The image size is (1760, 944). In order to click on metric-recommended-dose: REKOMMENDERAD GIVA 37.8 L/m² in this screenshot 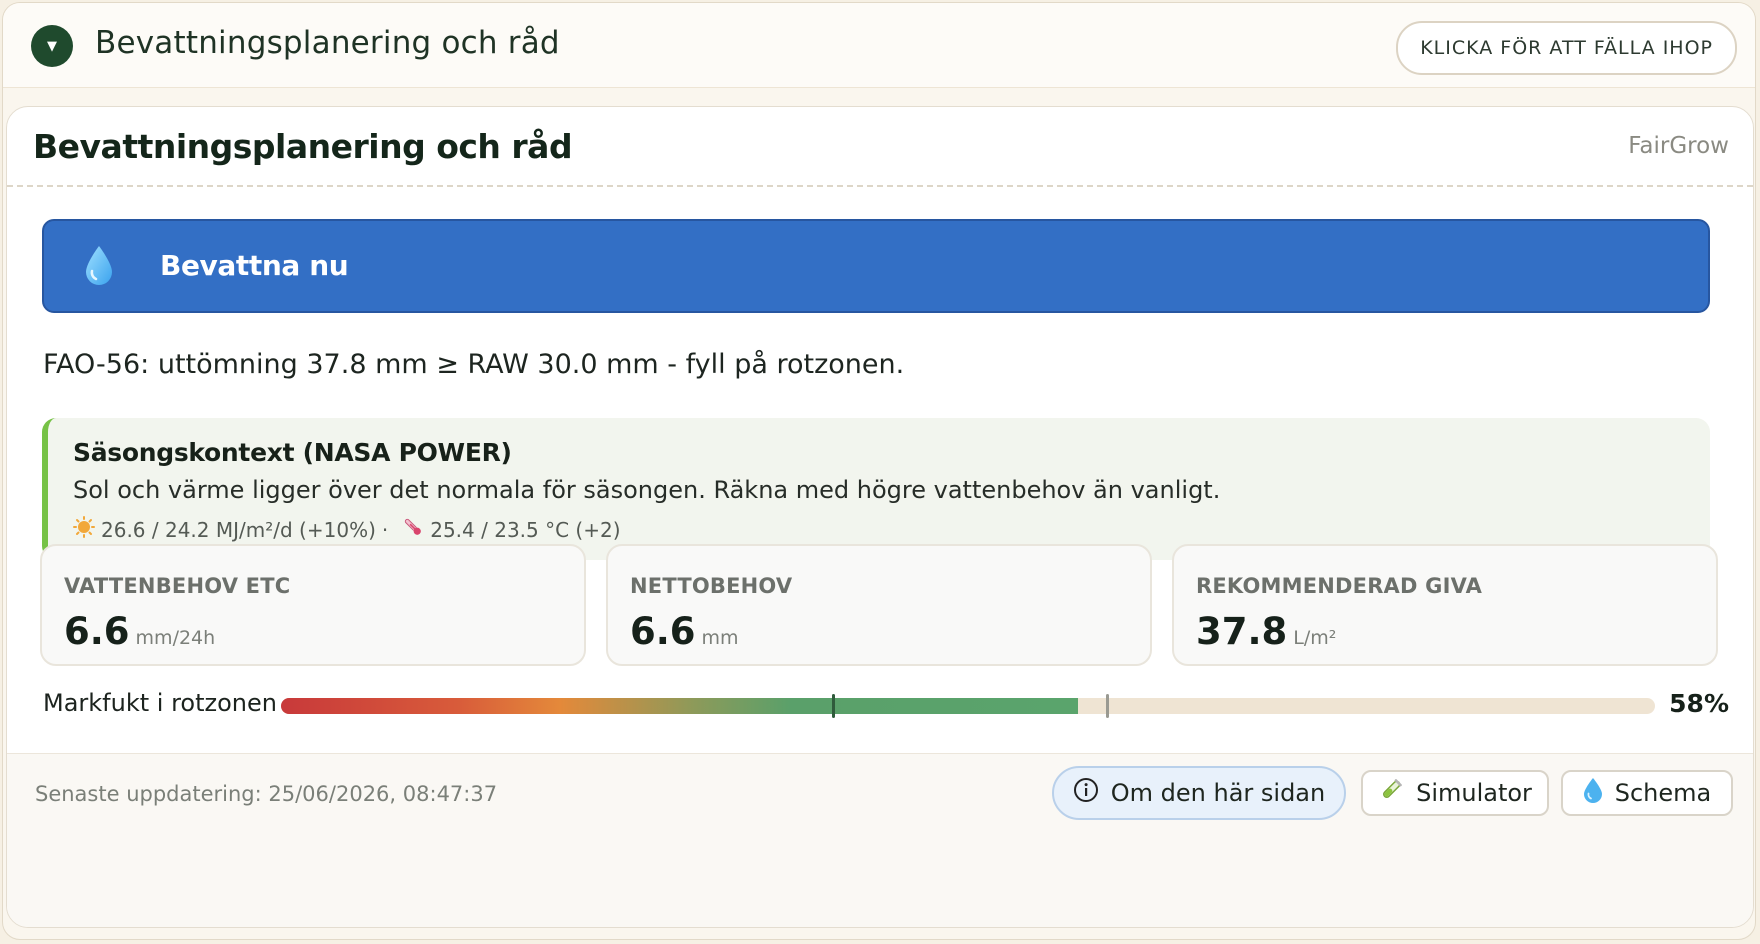, I will do `click(1445, 605)`.